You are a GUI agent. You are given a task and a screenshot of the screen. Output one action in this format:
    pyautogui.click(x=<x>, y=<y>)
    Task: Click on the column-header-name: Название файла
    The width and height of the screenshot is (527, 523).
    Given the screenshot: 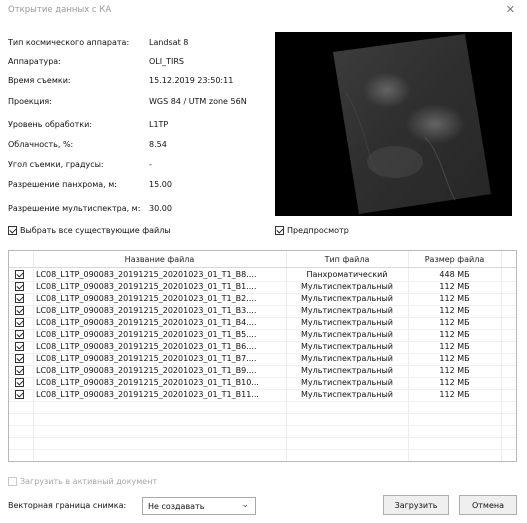 What is the action you would take?
    pyautogui.click(x=159, y=259)
    